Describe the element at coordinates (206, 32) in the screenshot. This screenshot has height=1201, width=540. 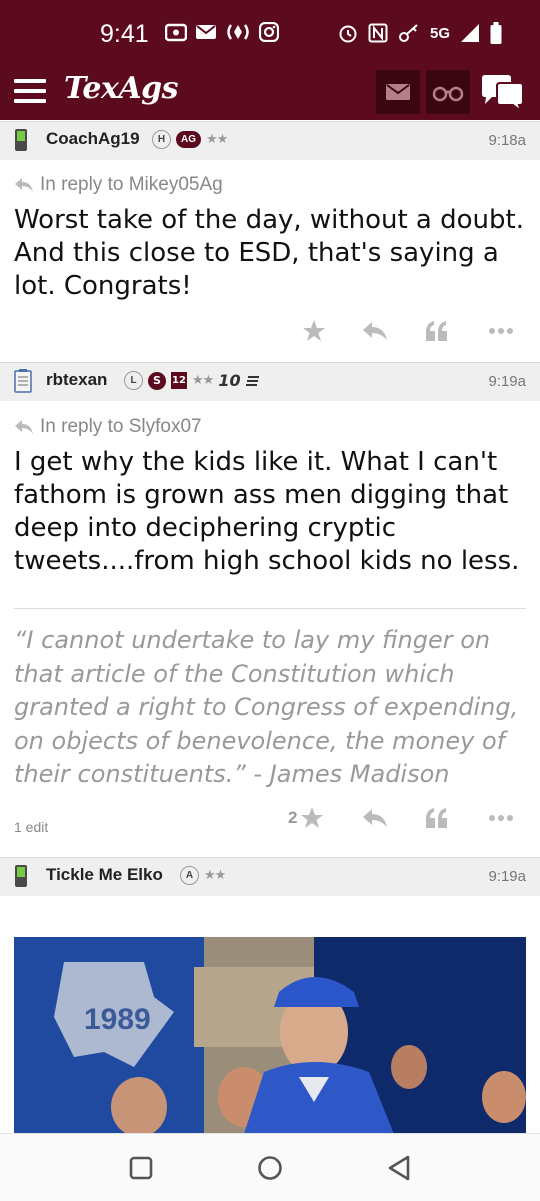
I see `mail-status-icon` at that location.